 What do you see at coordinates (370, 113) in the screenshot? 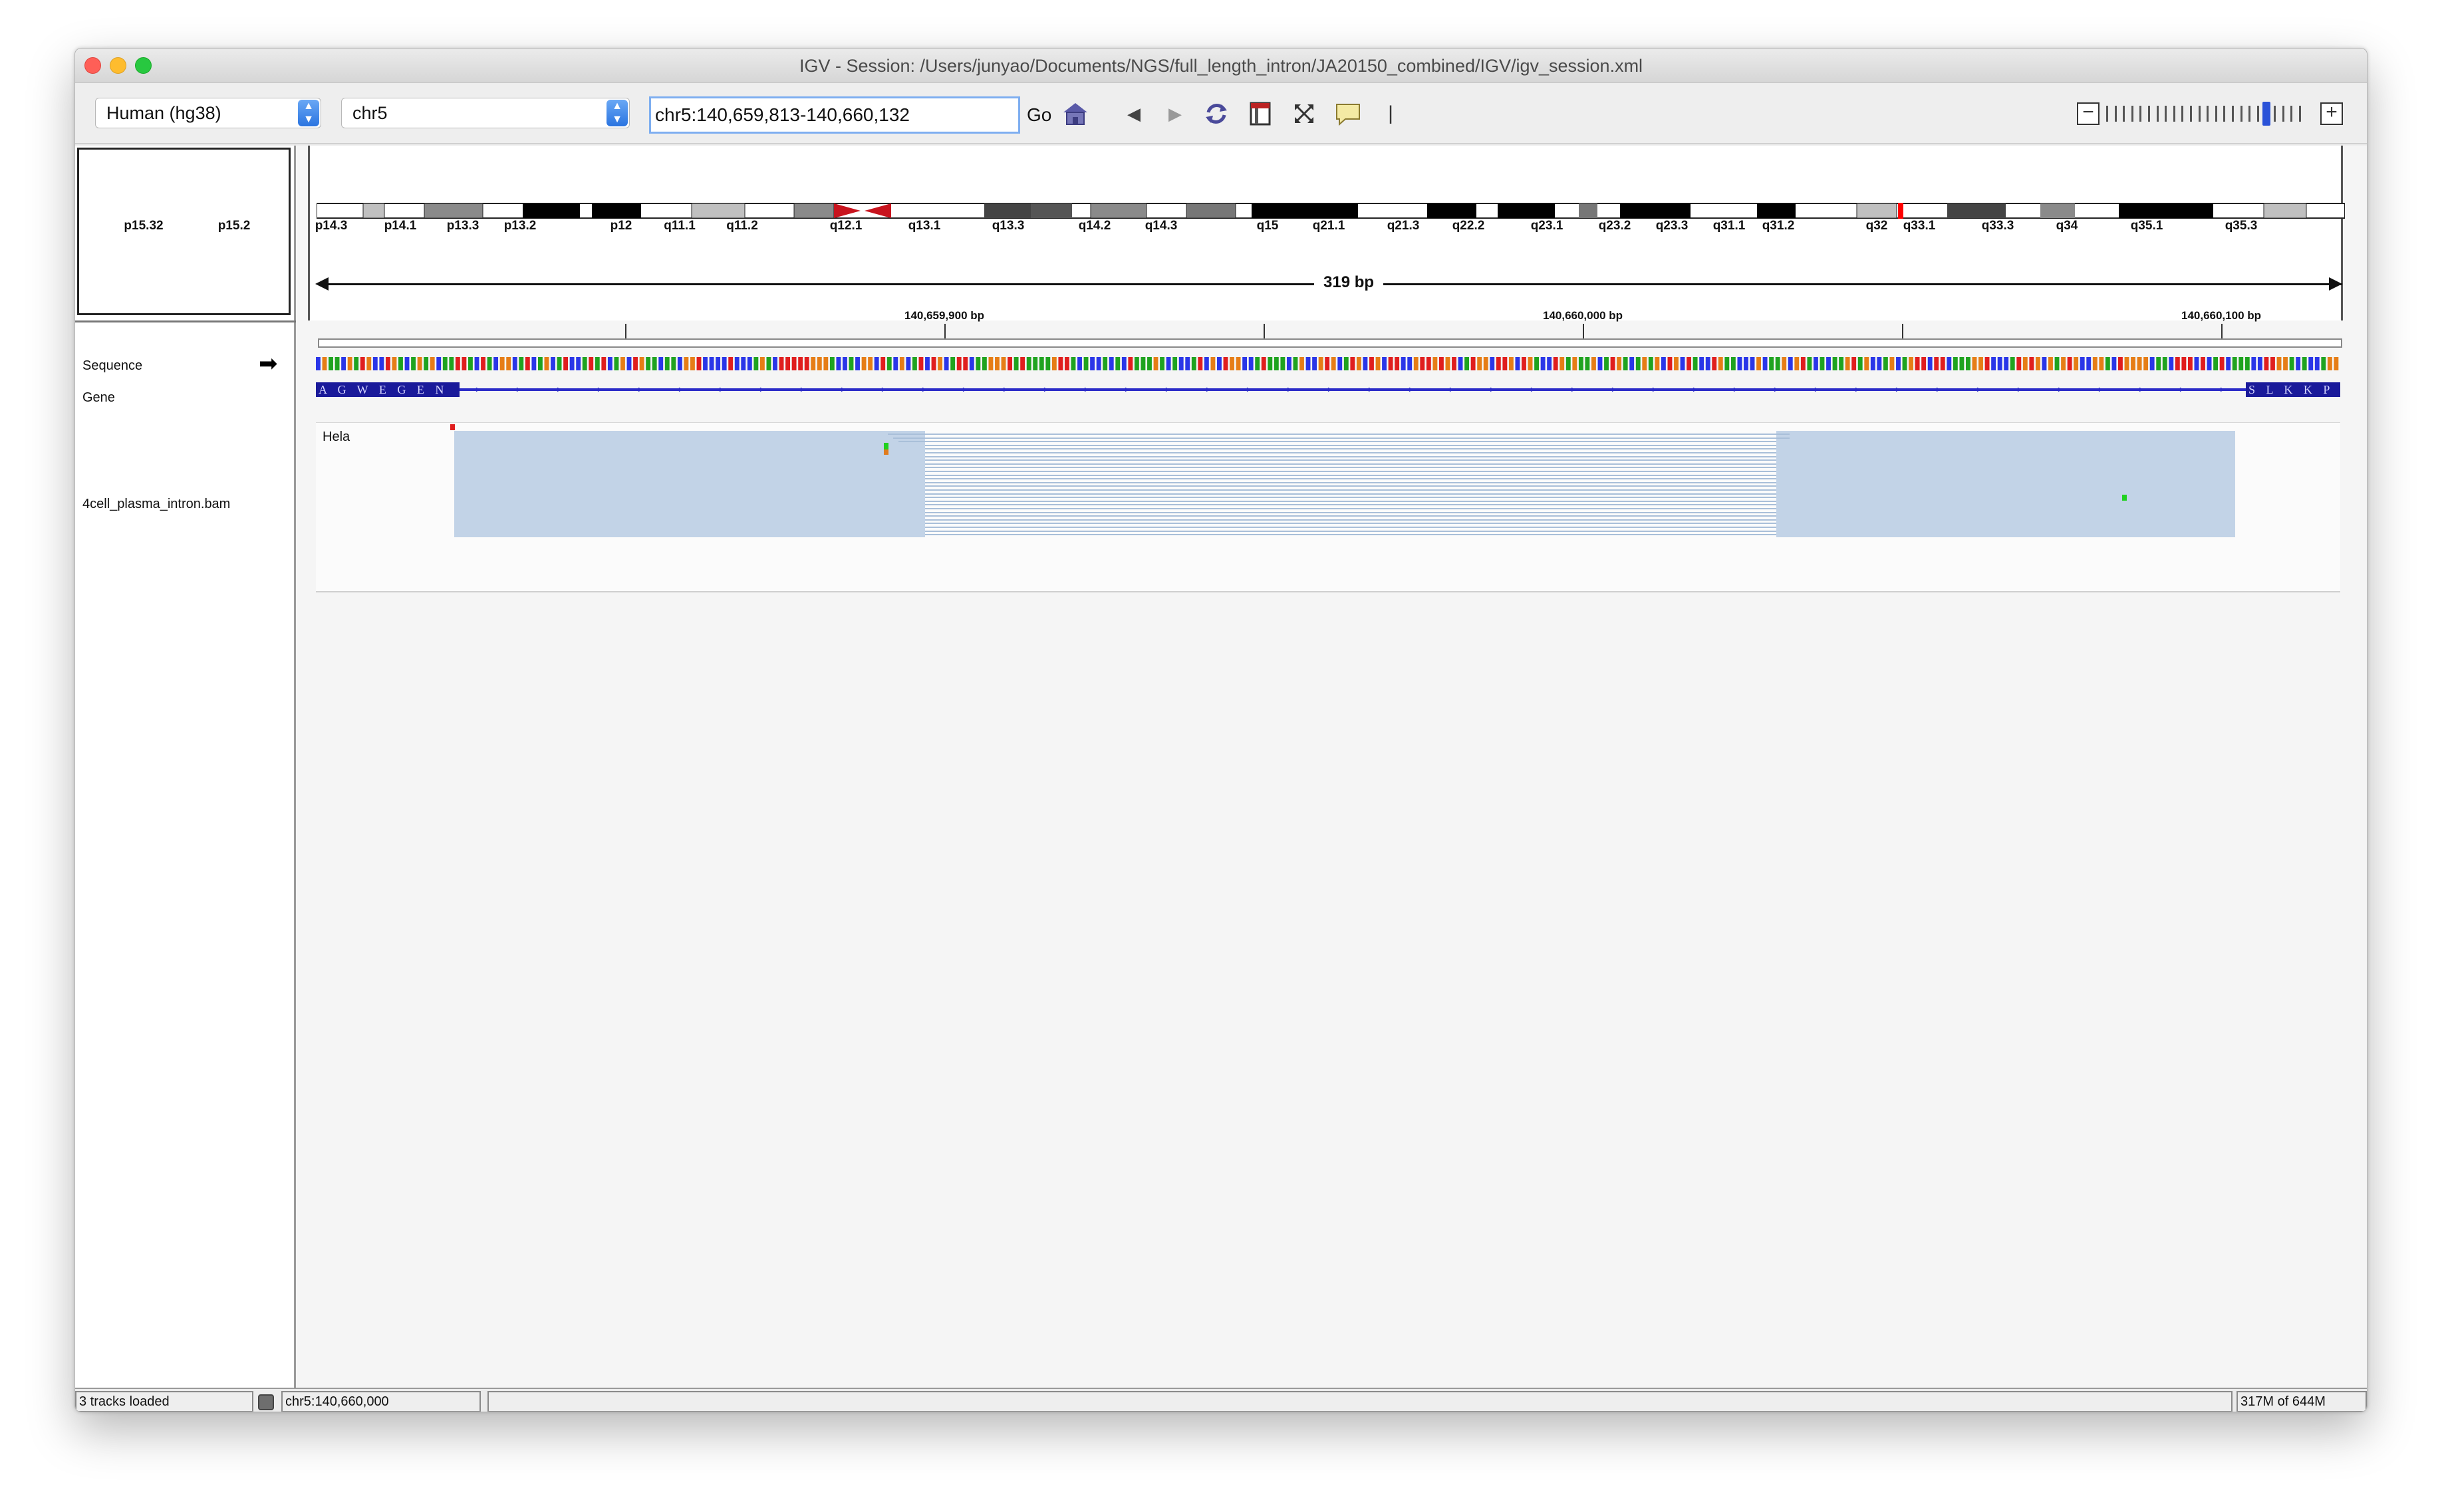
I see `chromosome-value: chr5` at bounding box center [370, 113].